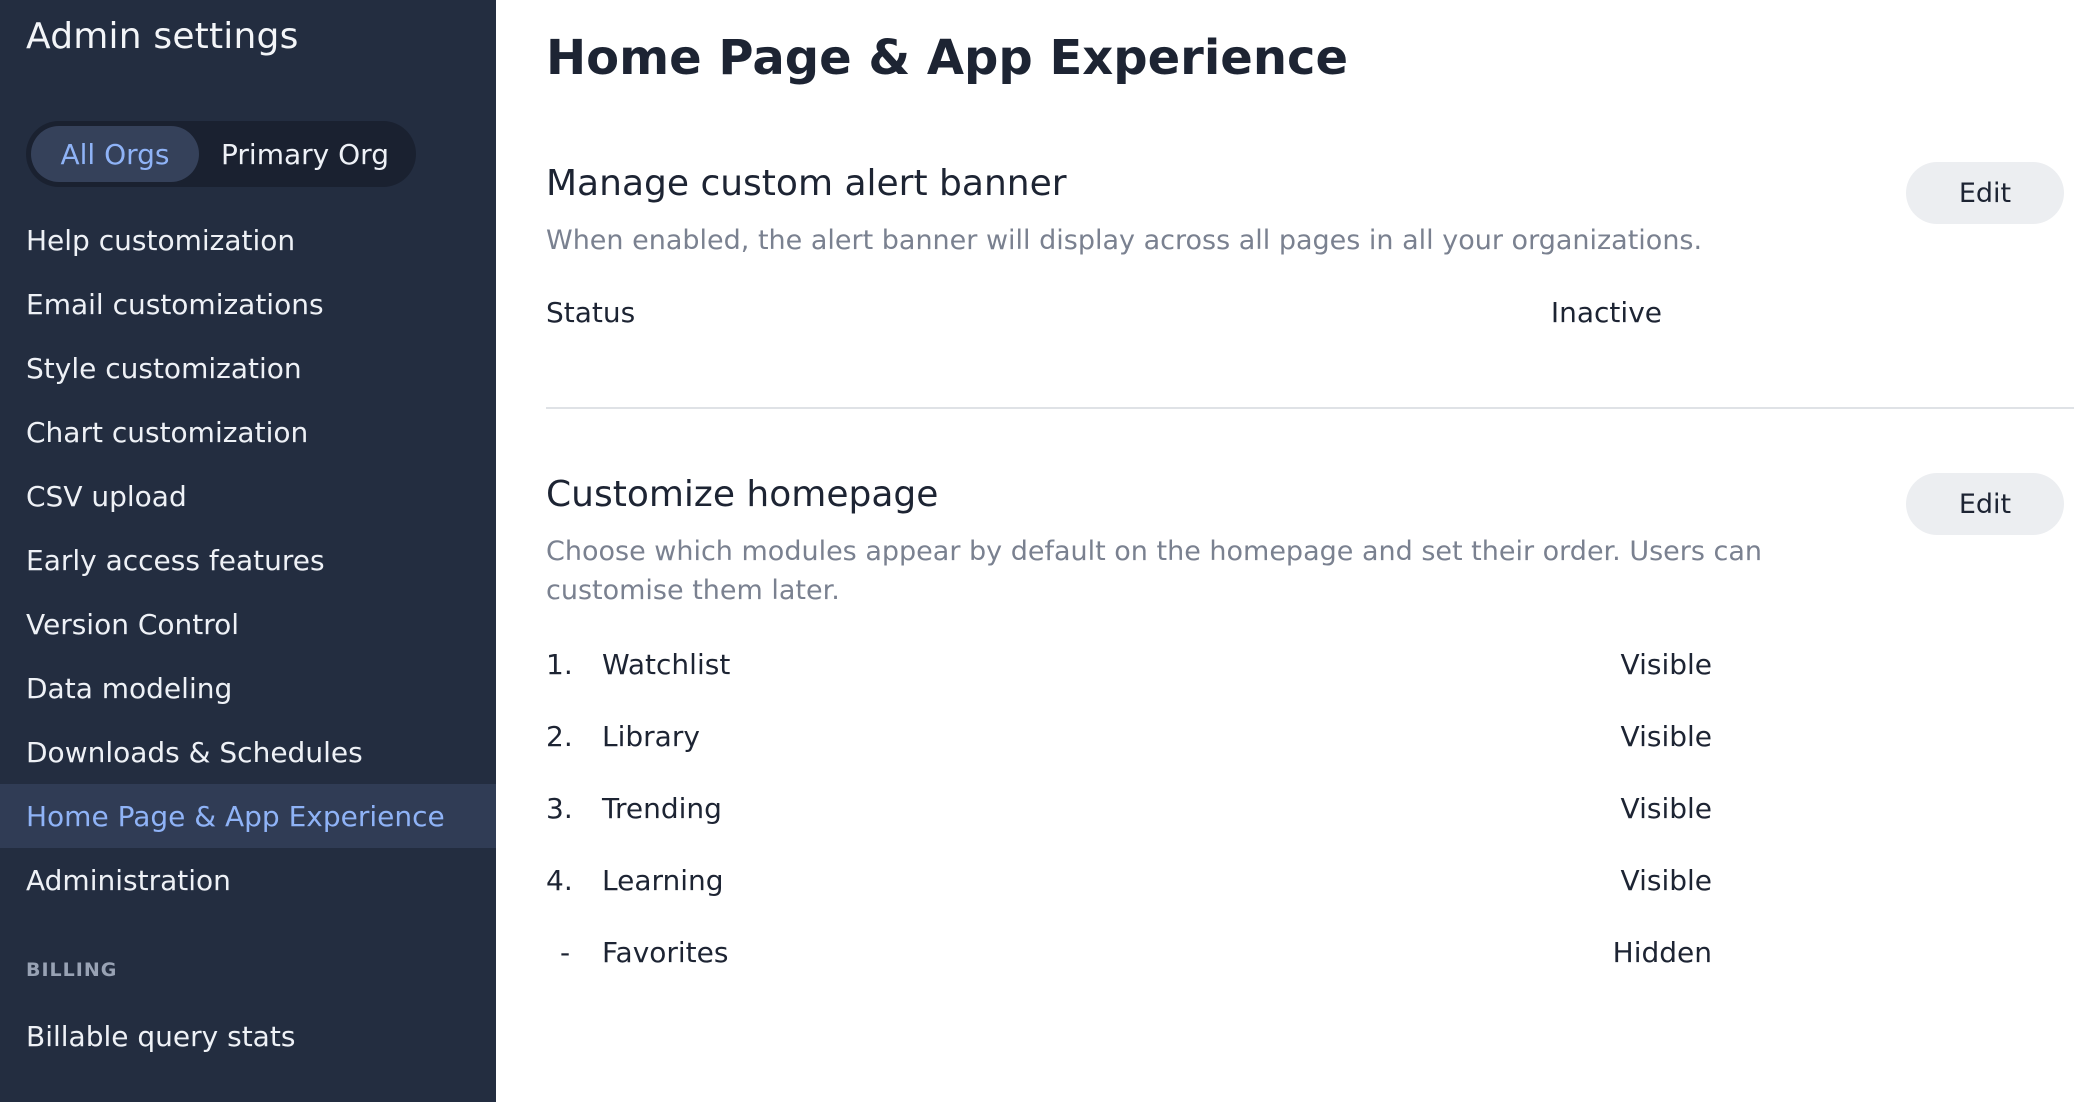  Describe the element at coordinates (248, 752) in the screenshot. I see `sidebar-item-downloads-schedules: Downloads & Schedules` at that location.